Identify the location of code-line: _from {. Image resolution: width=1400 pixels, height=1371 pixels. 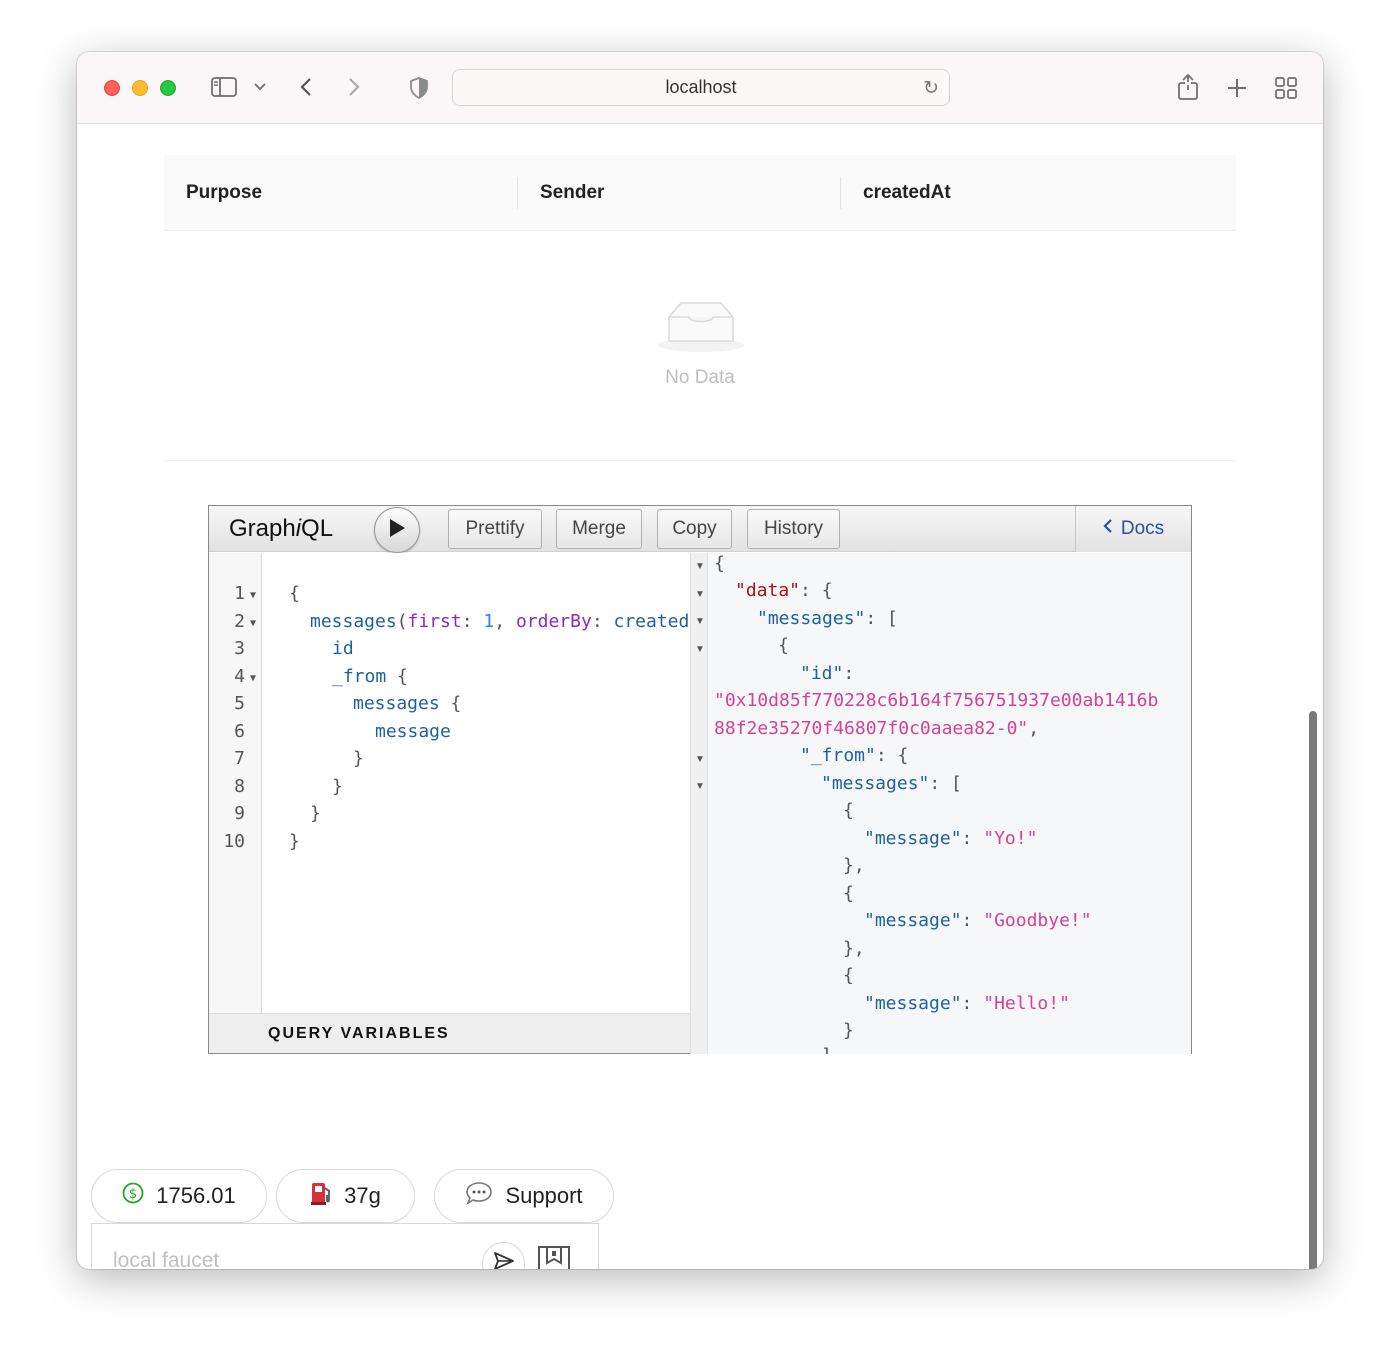
(370, 676).